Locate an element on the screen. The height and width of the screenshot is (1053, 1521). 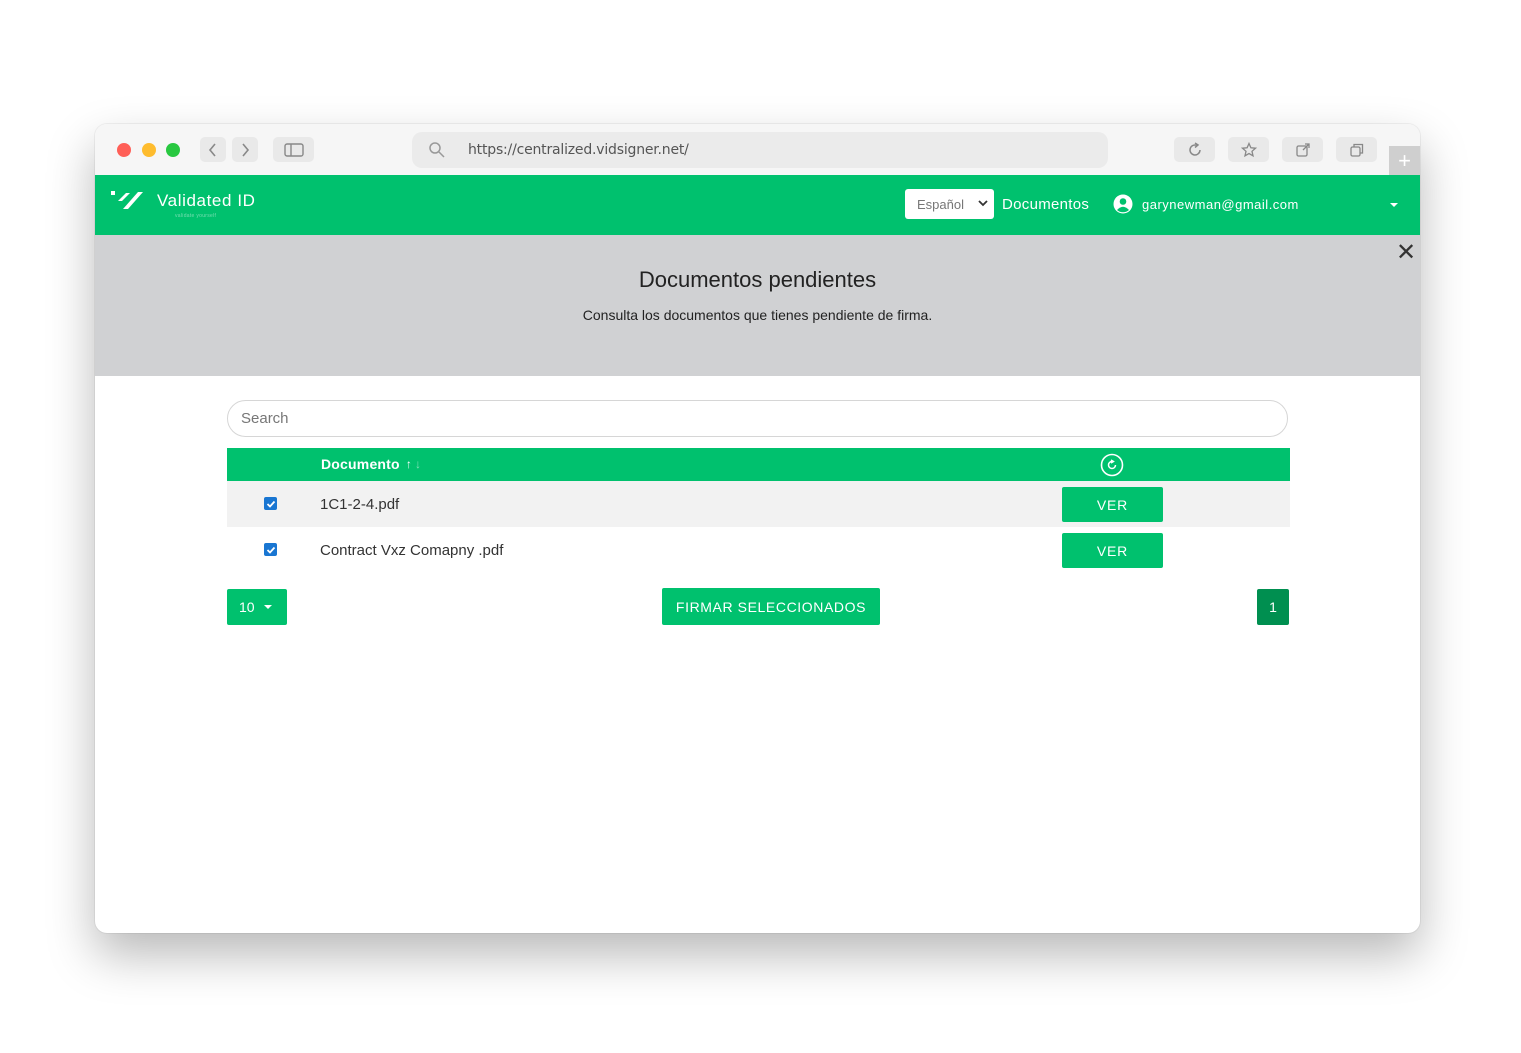
address-bar: https://centralized.vidsigner.net/ is located at coordinates (760, 150).